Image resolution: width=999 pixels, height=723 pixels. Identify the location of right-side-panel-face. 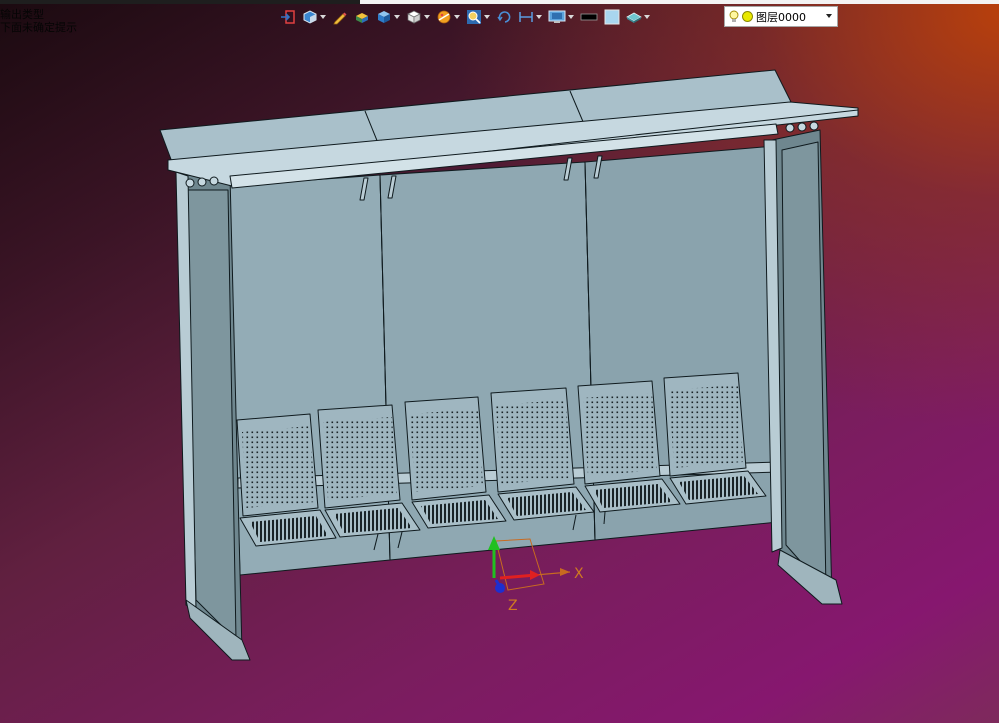
(804, 366).